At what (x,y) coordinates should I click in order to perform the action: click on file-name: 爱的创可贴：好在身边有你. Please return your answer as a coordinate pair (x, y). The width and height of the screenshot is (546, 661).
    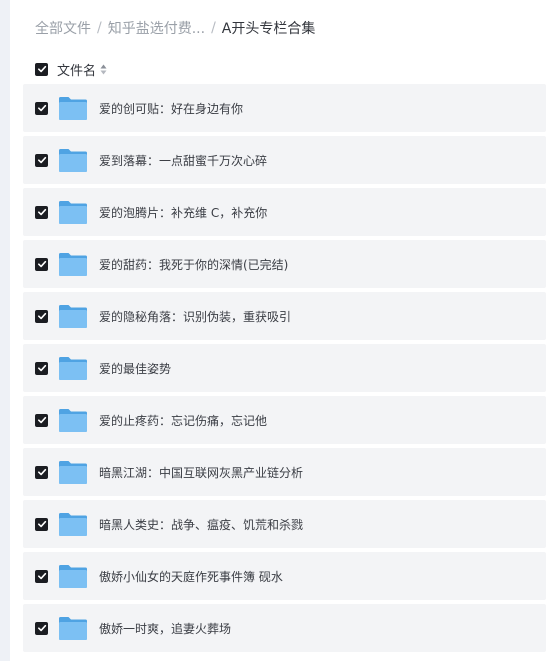
    Looking at the image, I should click on (171, 108).